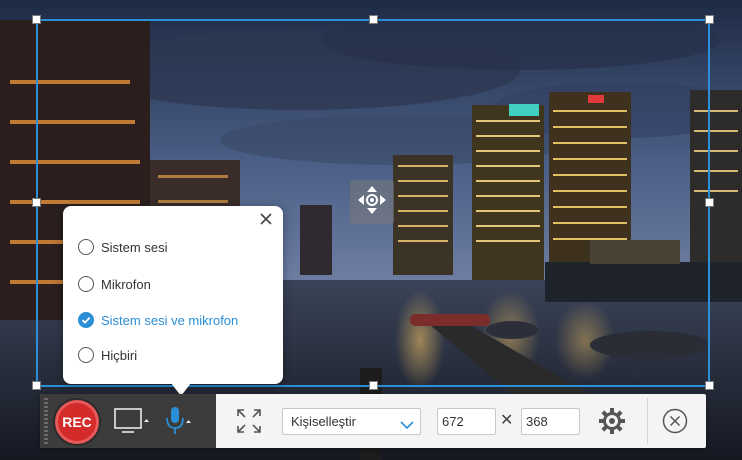 The image size is (742, 460). What do you see at coordinates (647, 421) in the screenshot?
I see `toolbar-divider` at bounding box center [647, 421].